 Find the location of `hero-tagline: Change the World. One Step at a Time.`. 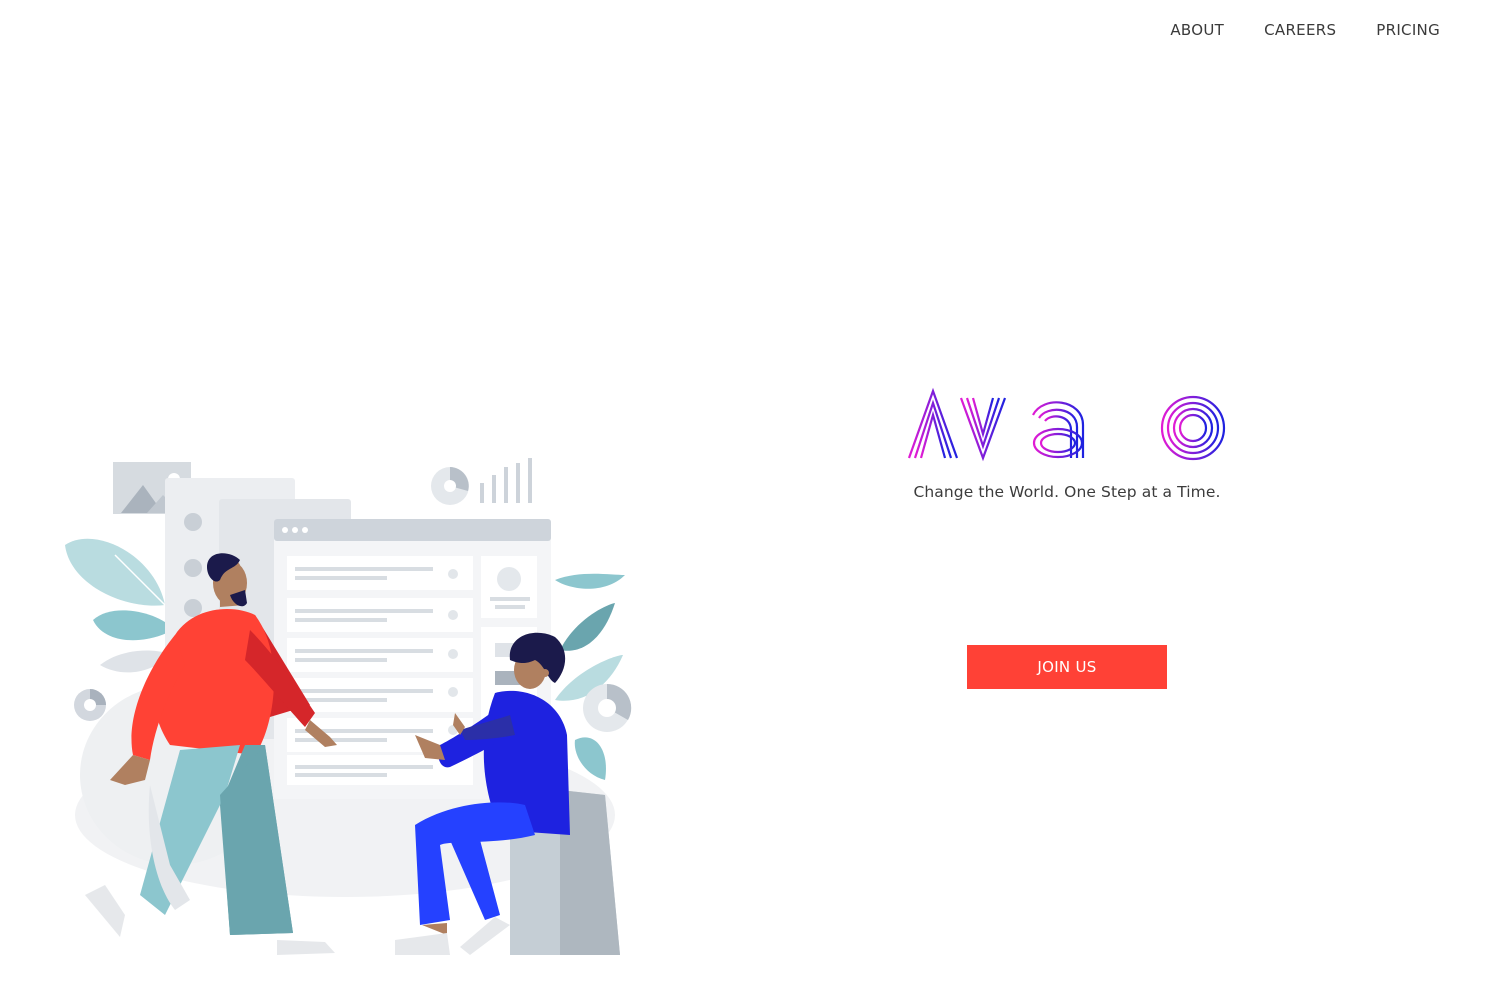

hero-tagline: Change the World. One Step at a Time. is located at coordinates (1067, 492).